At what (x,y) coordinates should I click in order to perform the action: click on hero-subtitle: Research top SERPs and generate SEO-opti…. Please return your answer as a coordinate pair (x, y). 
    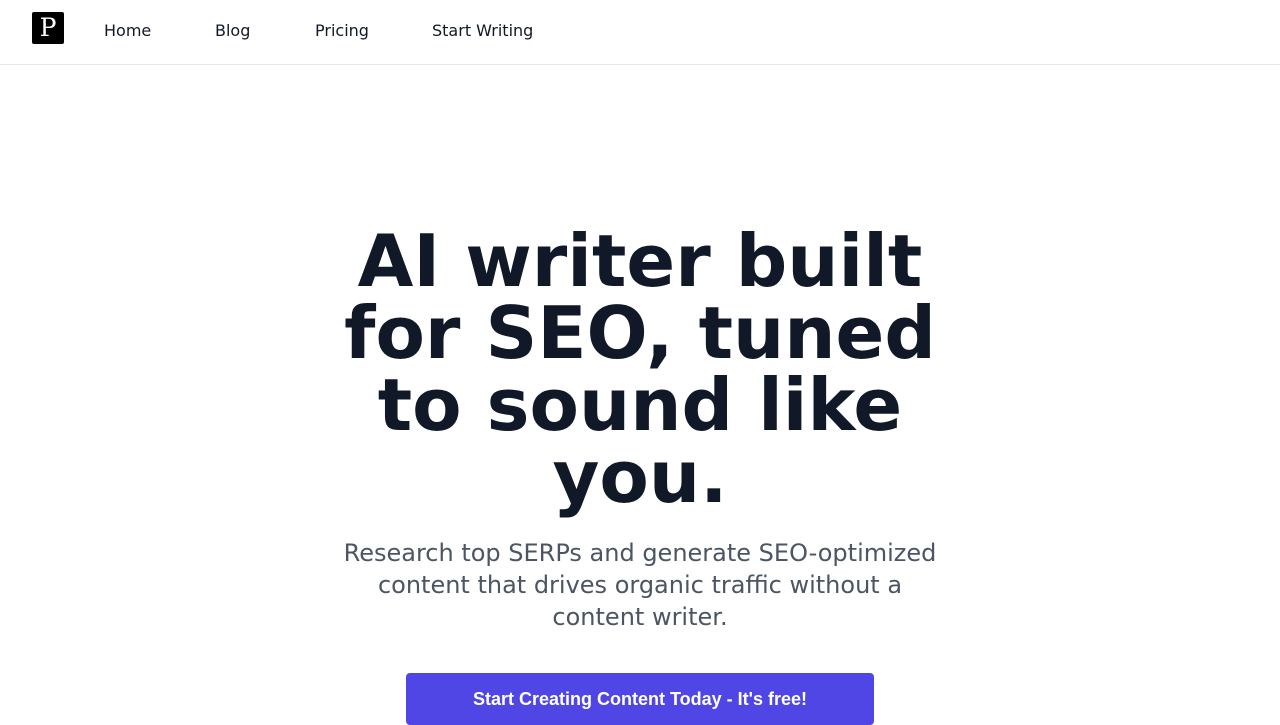
    Looking at the image, I should click on (640, 585).